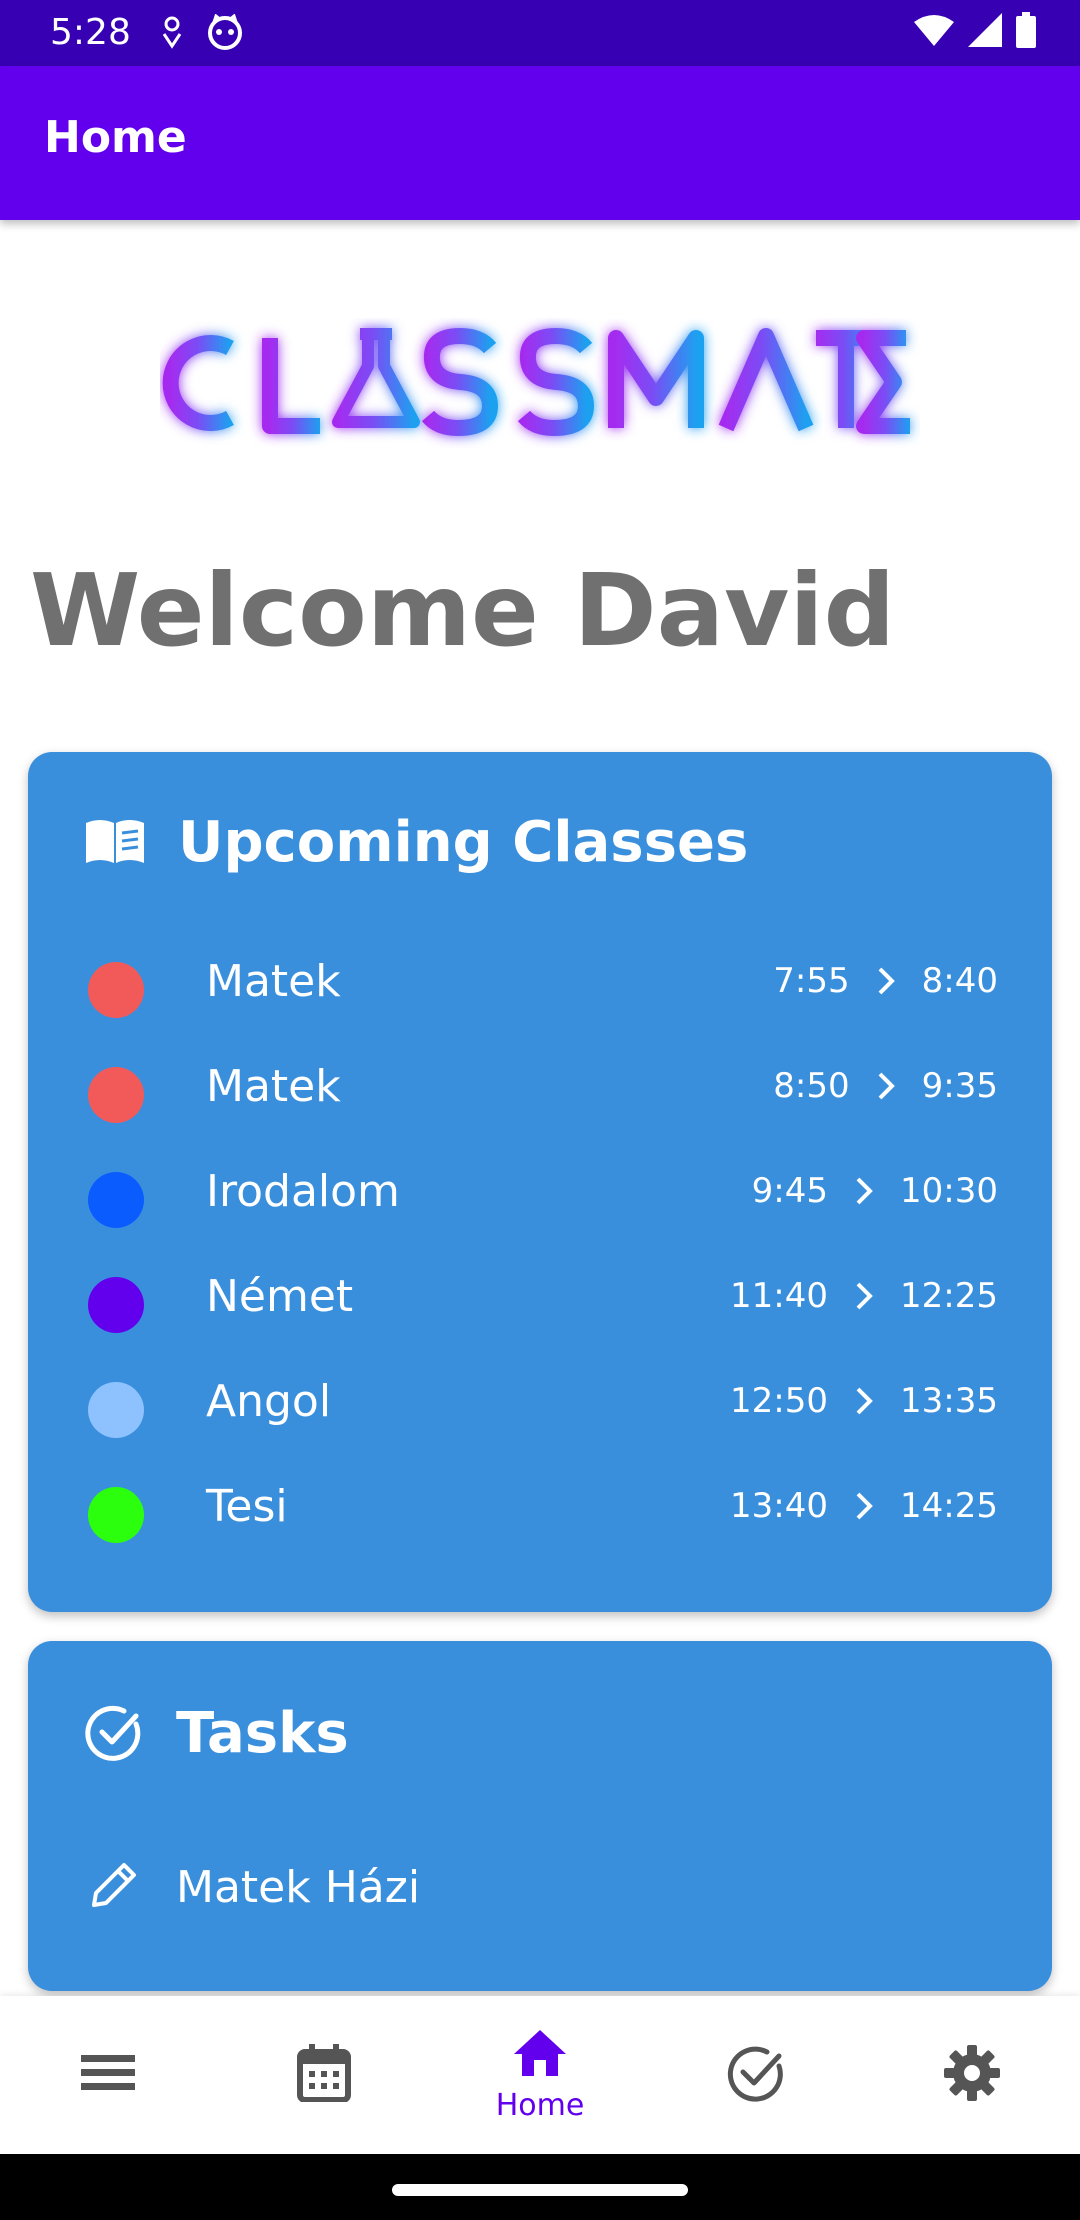 The width and height of the screenshot is (1080, 2220). What do you see at coordinates (811, 1086) in the screenshot?
I see `class-start-time: 8:50` at bounding box center [811, 1086].